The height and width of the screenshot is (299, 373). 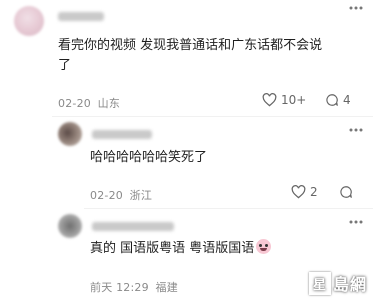 I want to click on comment-meta: 02-20 浙江, so click(x=121, y=195).